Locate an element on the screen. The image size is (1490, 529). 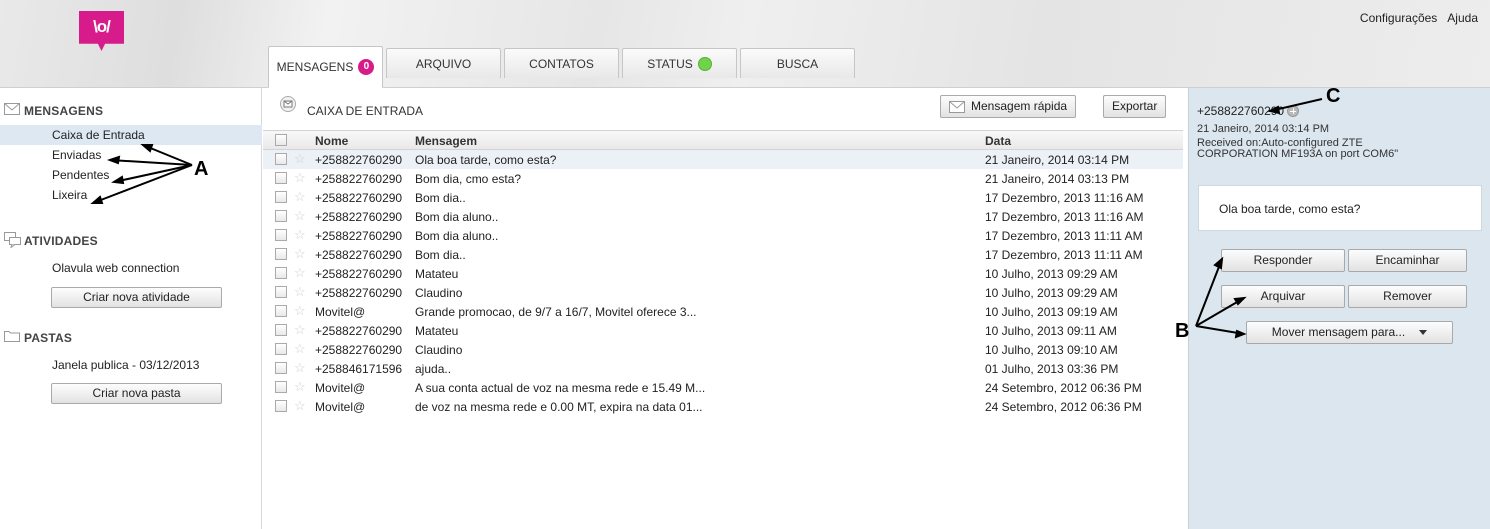
row-message: Bom dia, cmo esta? is located at coordinates (468, 179).